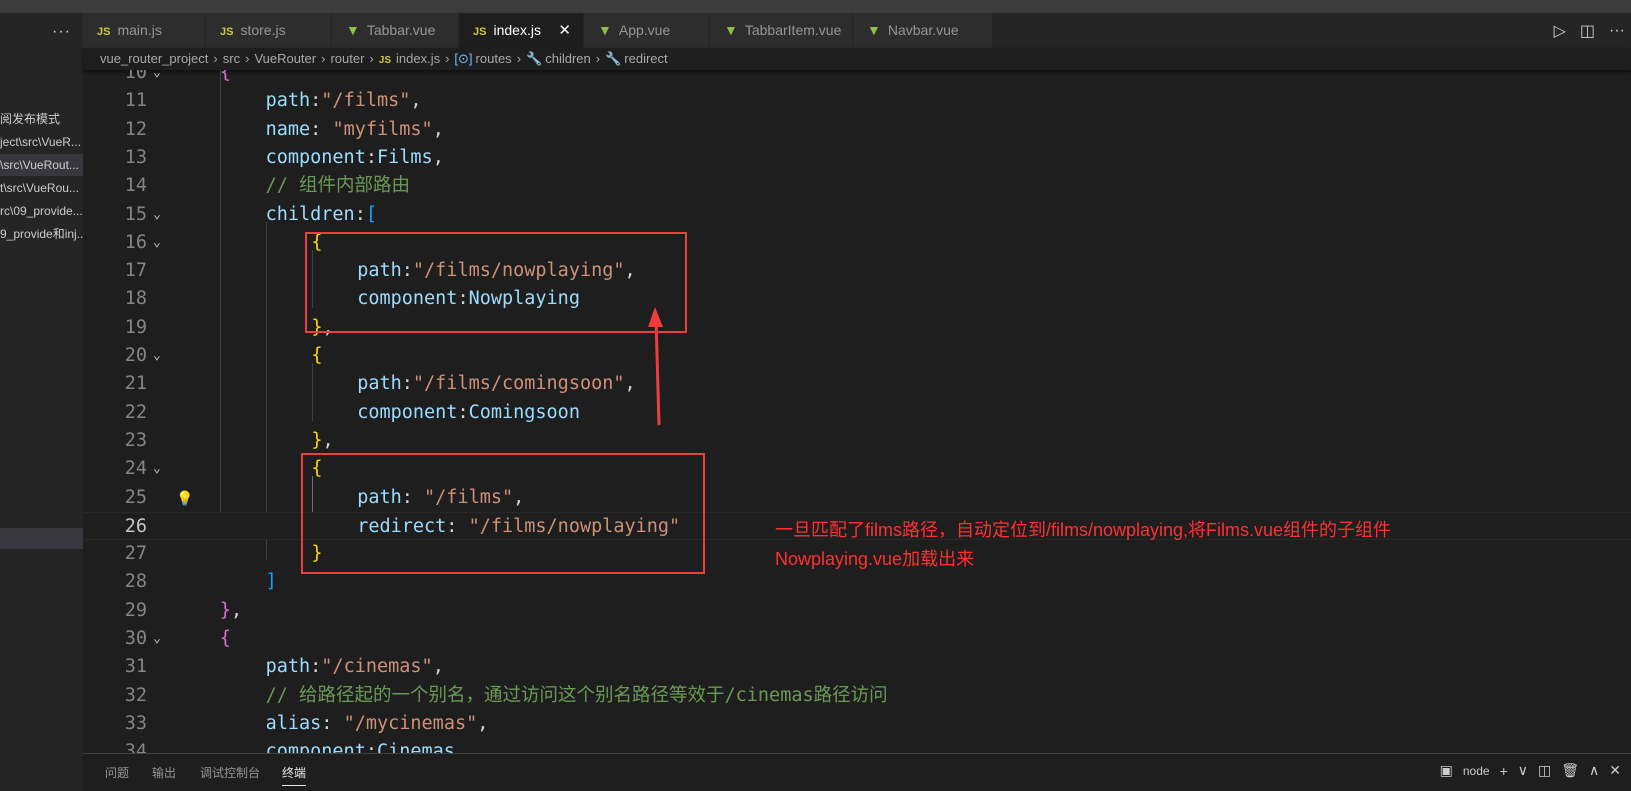 Image resolution: width=1631 pixels, height=791 pixels. What do you see at coordinates (135, 747) in the screenshot?
I see `line-number: 34` at bounding box center [135, 747].